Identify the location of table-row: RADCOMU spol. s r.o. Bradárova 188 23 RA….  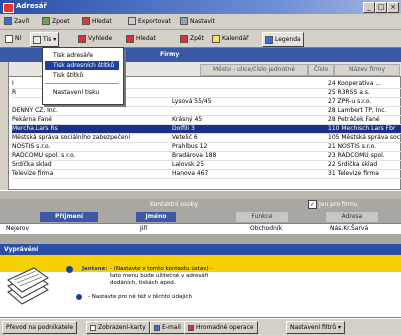
(206, 156).